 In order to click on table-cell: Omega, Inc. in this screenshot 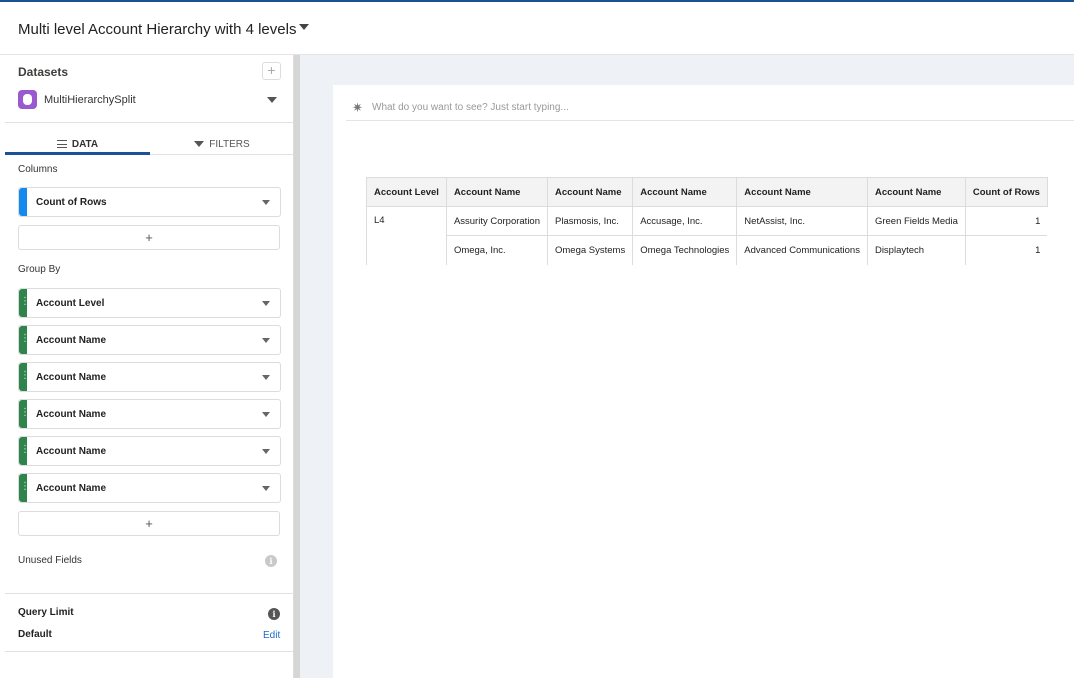, I will do `click(496, 250)`.